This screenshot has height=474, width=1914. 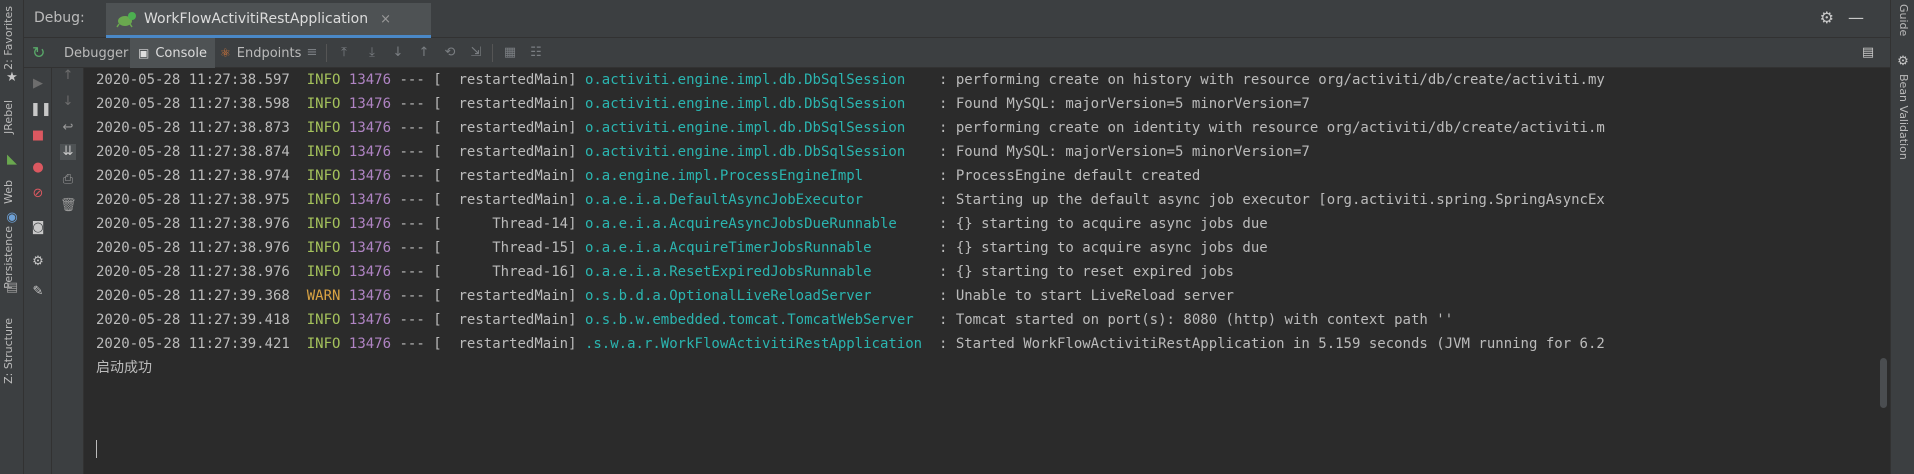 What do you see at coordinates (8, 117) in the screenshot?
I see `tool-tab-jrebel: JRebel` at bounding box center [8, 117].